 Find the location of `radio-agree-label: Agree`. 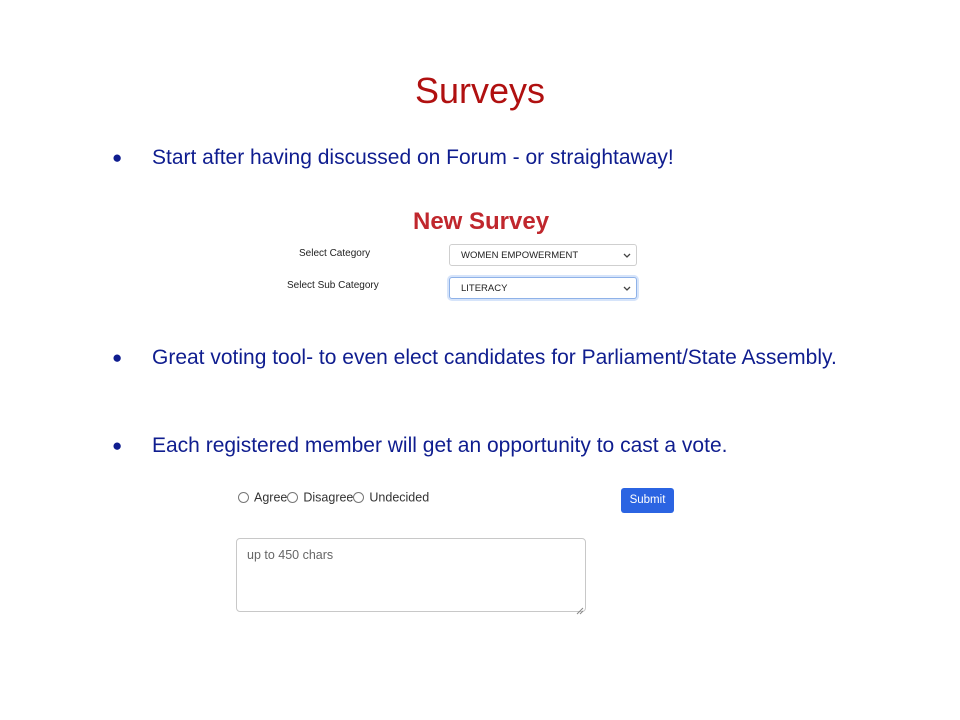

radio-agree-label: Agree is located at coordinates (271, 498).